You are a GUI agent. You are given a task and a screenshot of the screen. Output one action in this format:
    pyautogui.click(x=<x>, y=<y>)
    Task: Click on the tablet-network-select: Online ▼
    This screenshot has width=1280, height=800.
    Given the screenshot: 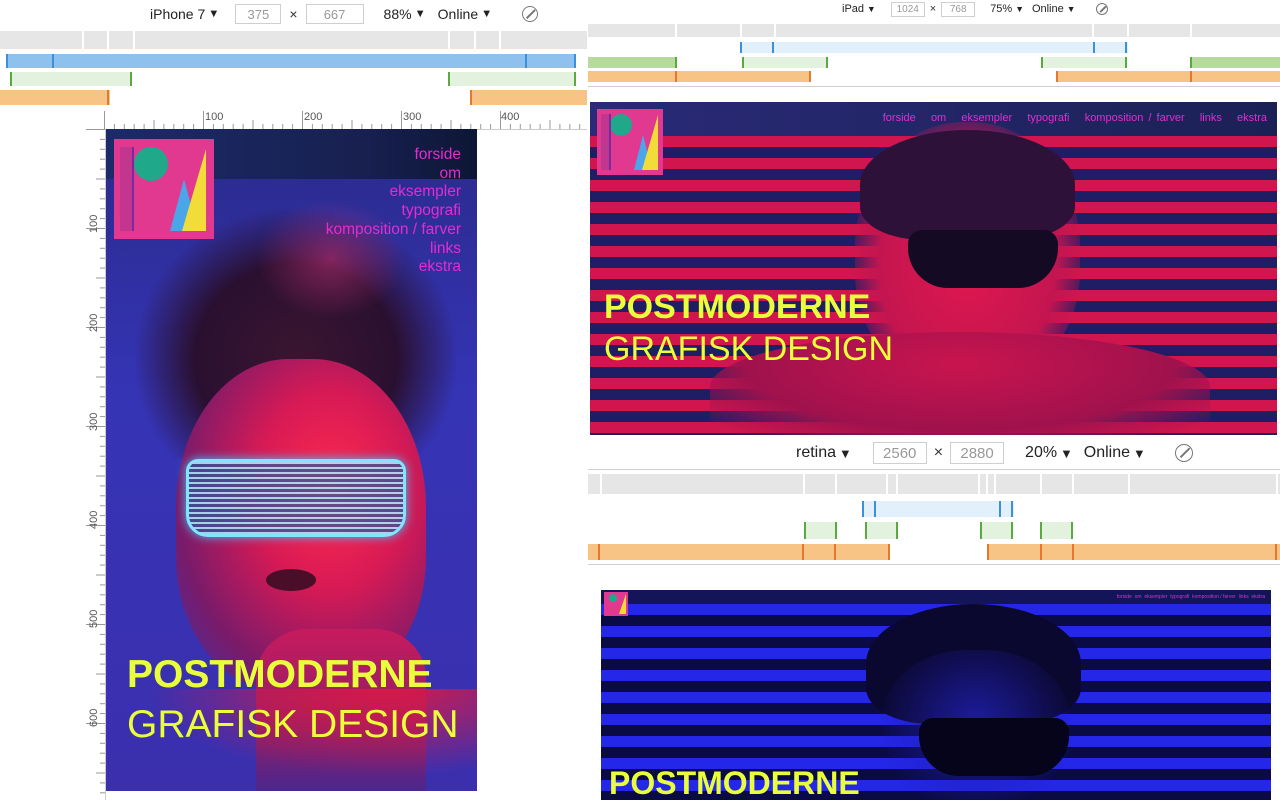 What is the action you would take?
    pyautogui.click(x=1054, y=9)
    